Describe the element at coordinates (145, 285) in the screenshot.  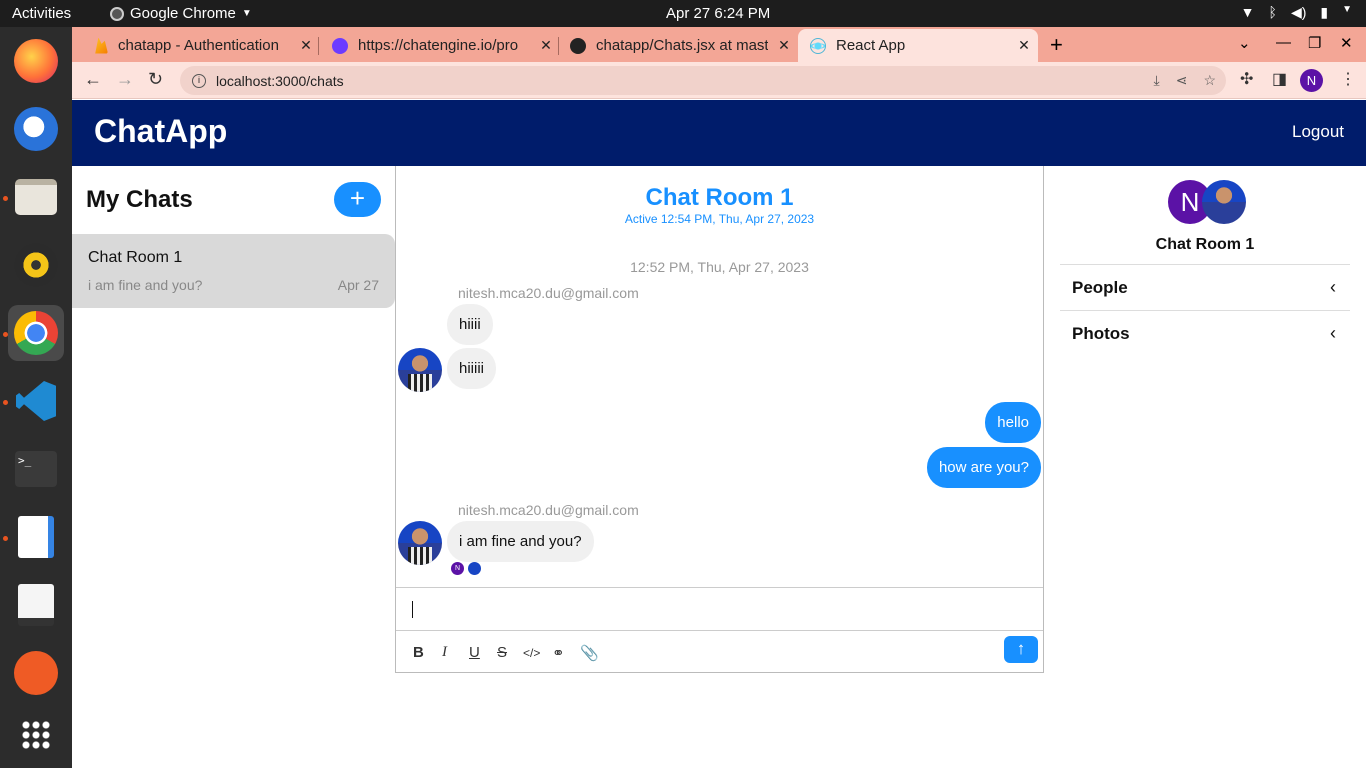
I see `chat-card-preview: i am fine and you?` at that location.